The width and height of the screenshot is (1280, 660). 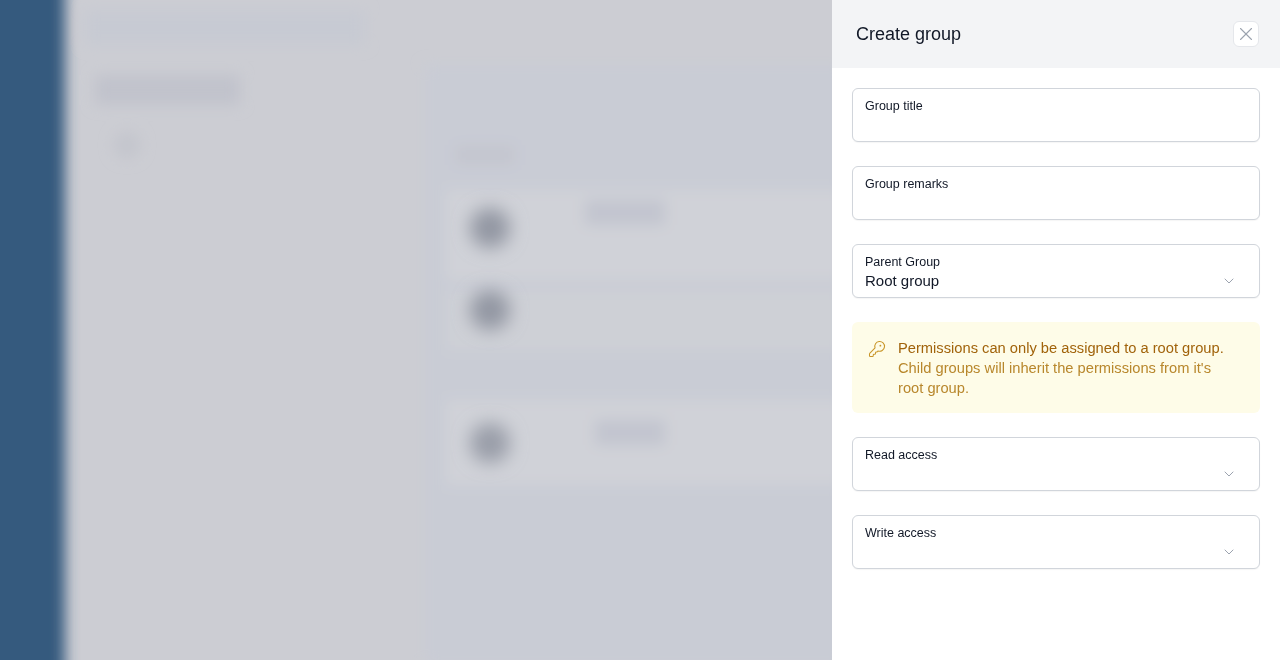 I want to click on drawer-title: Create group, so click(x=909, y=34).